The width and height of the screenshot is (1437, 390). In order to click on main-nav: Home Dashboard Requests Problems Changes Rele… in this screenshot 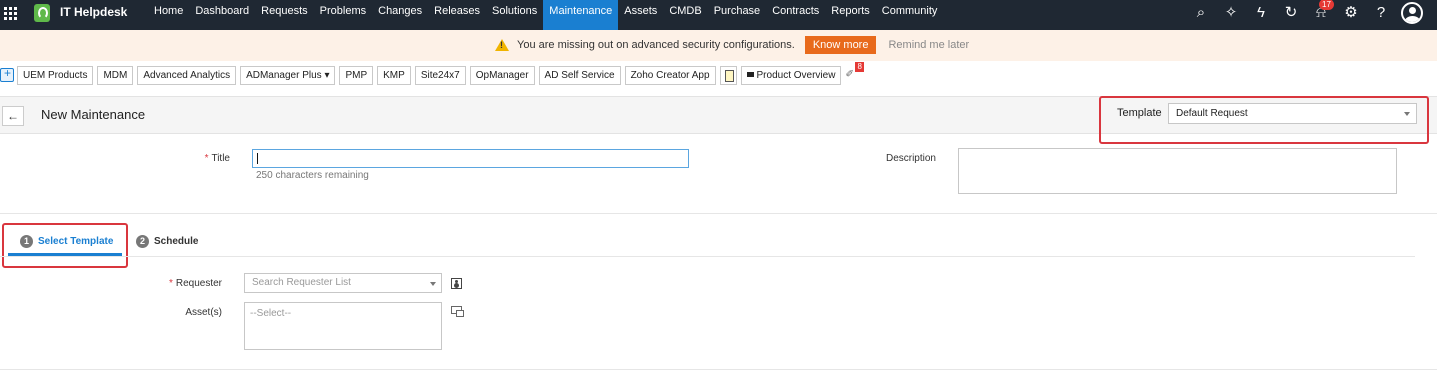, I will do `click(545, 15)`.